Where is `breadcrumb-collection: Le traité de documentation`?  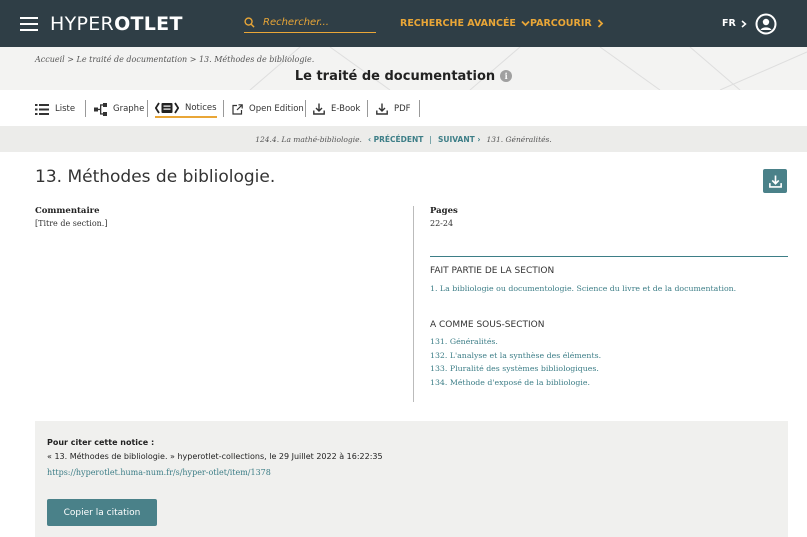
breadcrumb-collection: Le traité de documentation is located at coordinates (132, 59).